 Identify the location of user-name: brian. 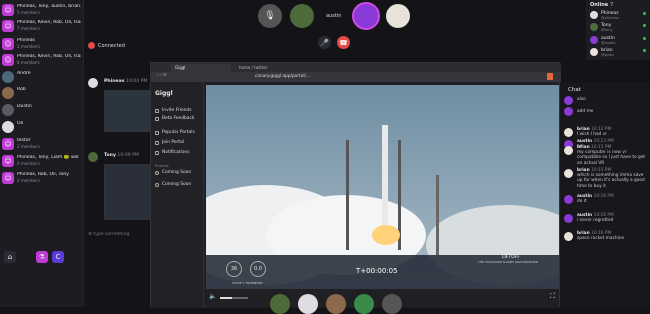
(607, 50).